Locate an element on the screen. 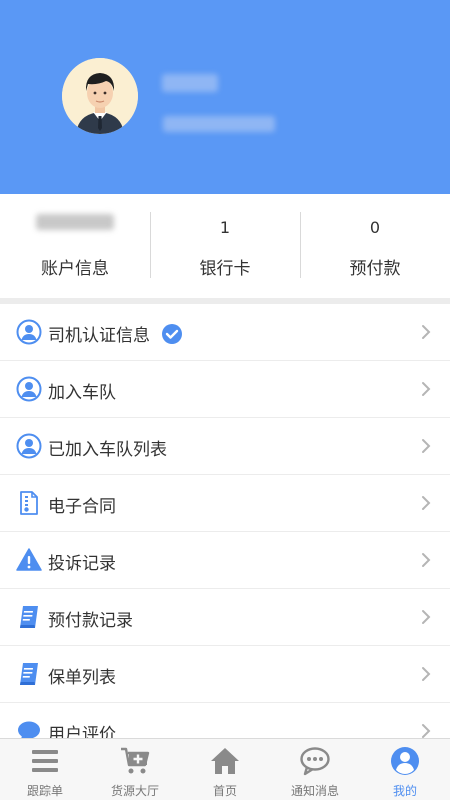 Image resolution: width=450 pixels, height=800 pixels. stat-account-info: 账户信息 is located at coordinates (75, 246).